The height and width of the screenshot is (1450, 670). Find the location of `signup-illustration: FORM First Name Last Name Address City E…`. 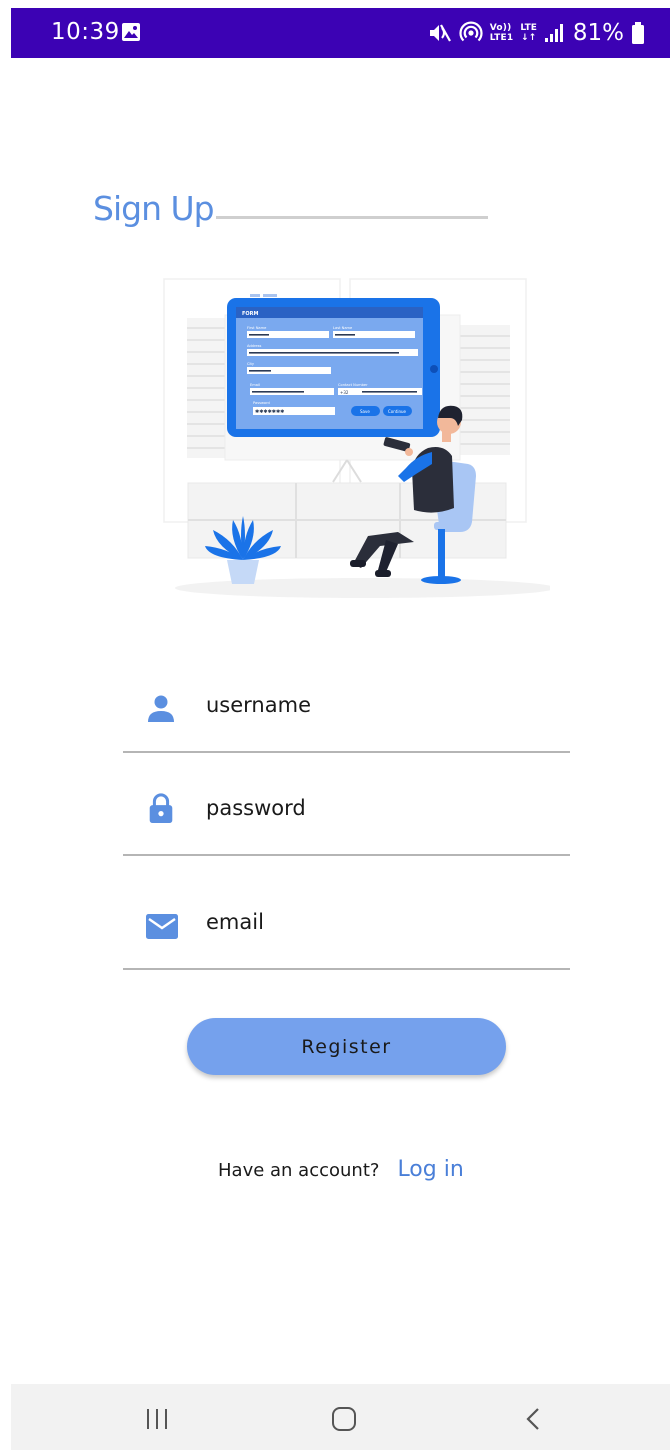

signup-illustration: FORM First Name Last Name Address City E… is located at coordinates (356, 438).